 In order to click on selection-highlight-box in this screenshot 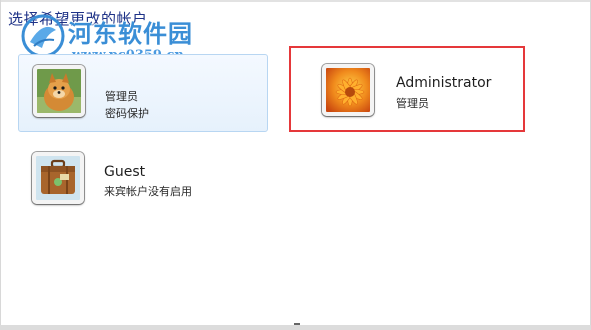, I will do `click(407, 89)`.